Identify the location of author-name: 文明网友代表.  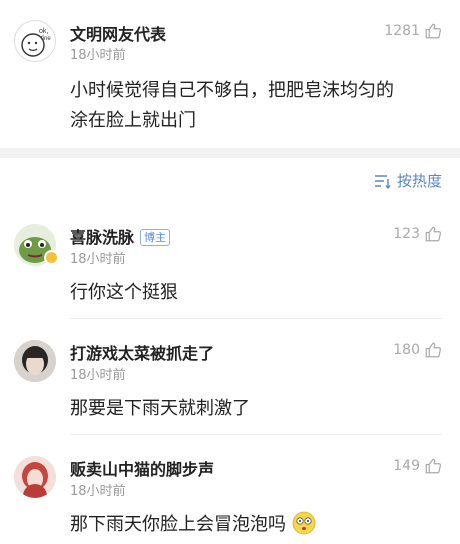
(118, 33).